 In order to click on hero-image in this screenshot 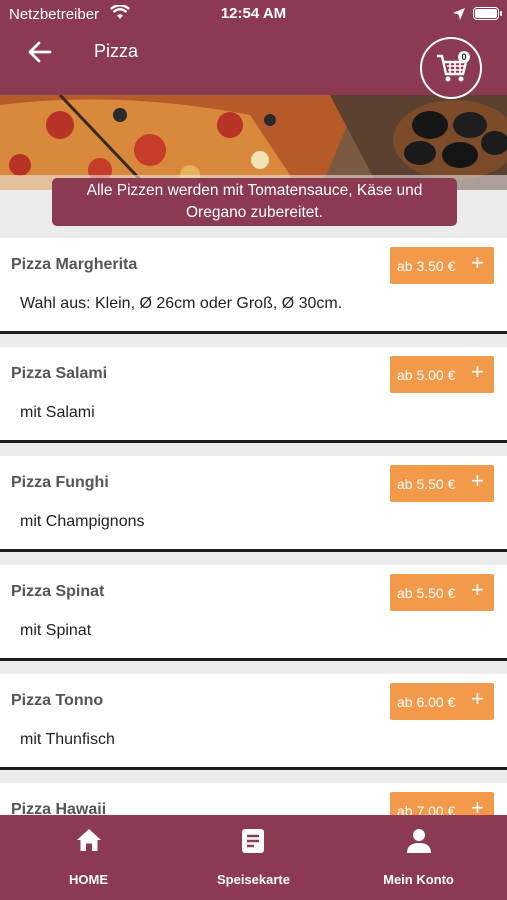, I will do `click(253, 142)`.